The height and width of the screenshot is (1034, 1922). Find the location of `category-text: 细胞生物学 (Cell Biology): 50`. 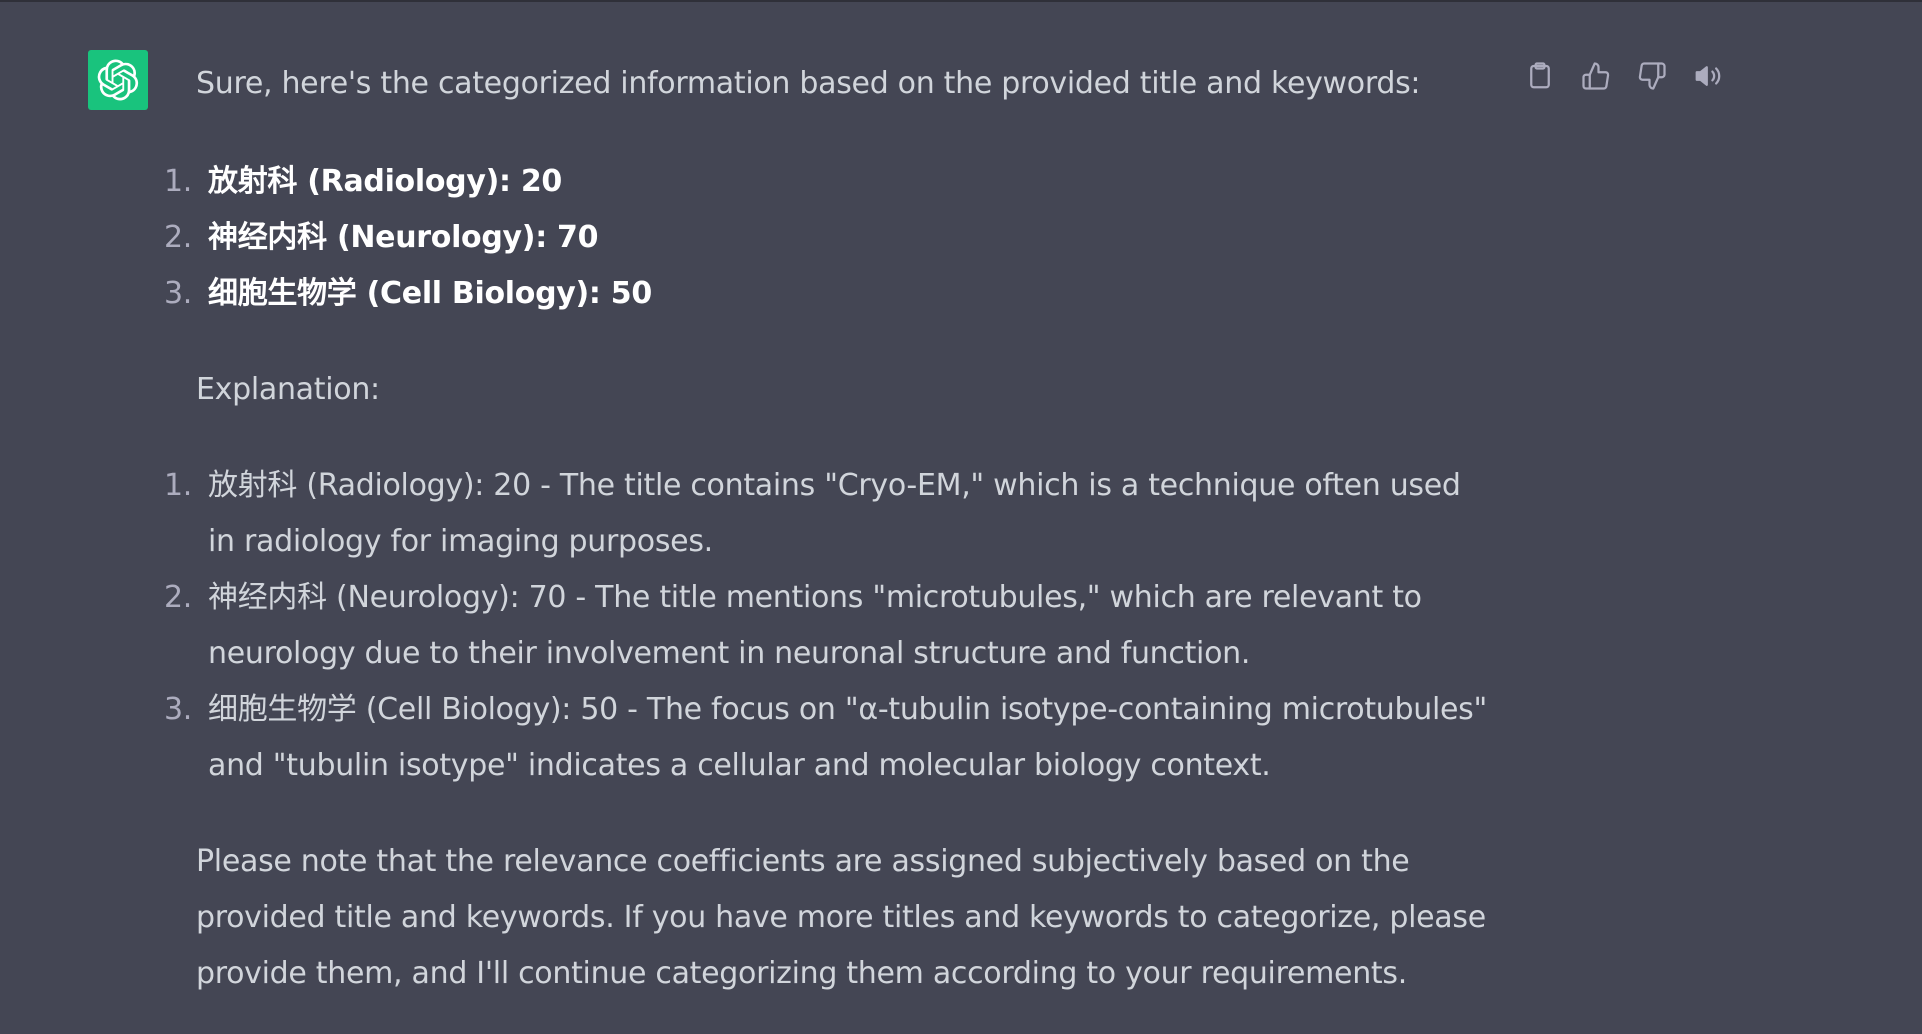

category-text: 细胞生物学 (Cell Biology): 50 is located at coordinates (430, 293).